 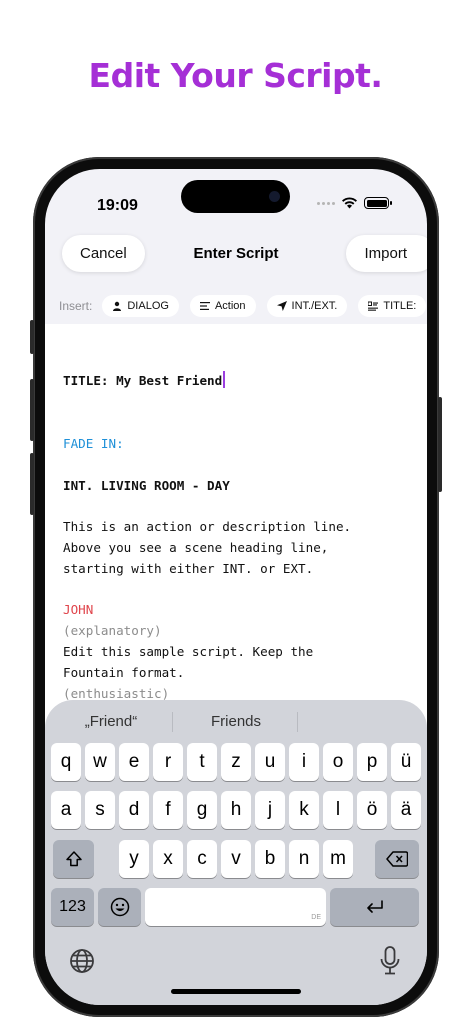 What do you see at coordinates (406, 762) in the screenshot?
I see `key-ü: ü` at bounding box center [406, 762].